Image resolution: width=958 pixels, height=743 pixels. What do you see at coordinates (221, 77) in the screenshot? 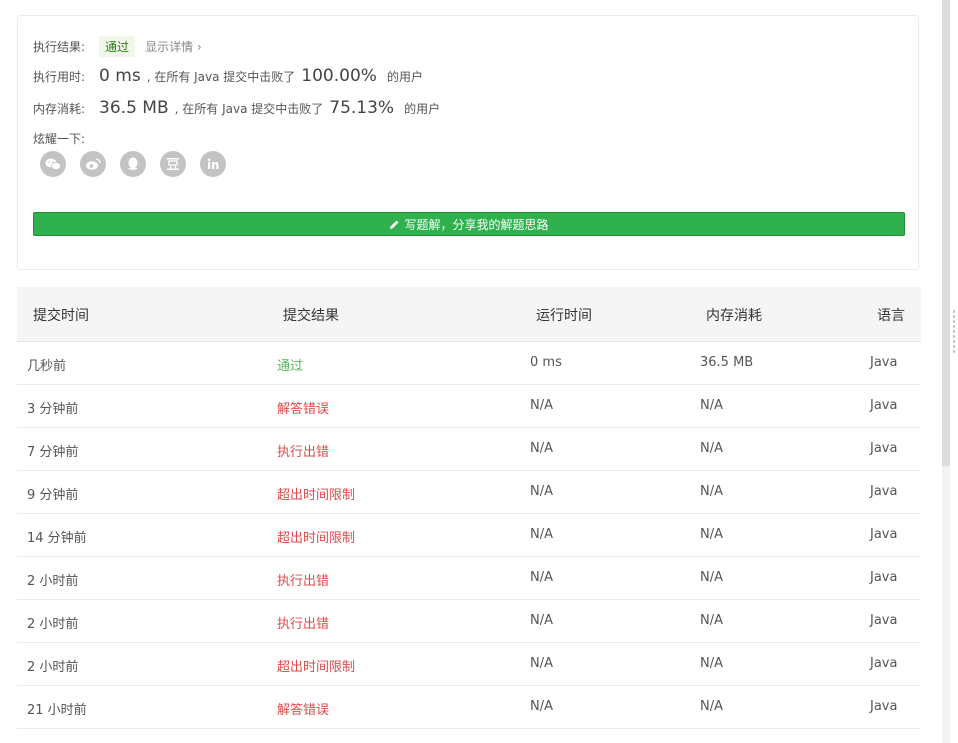
I see `runtime-beat-text: , 在所有 Java 提交中击败了` at bounding box center [221, 77].